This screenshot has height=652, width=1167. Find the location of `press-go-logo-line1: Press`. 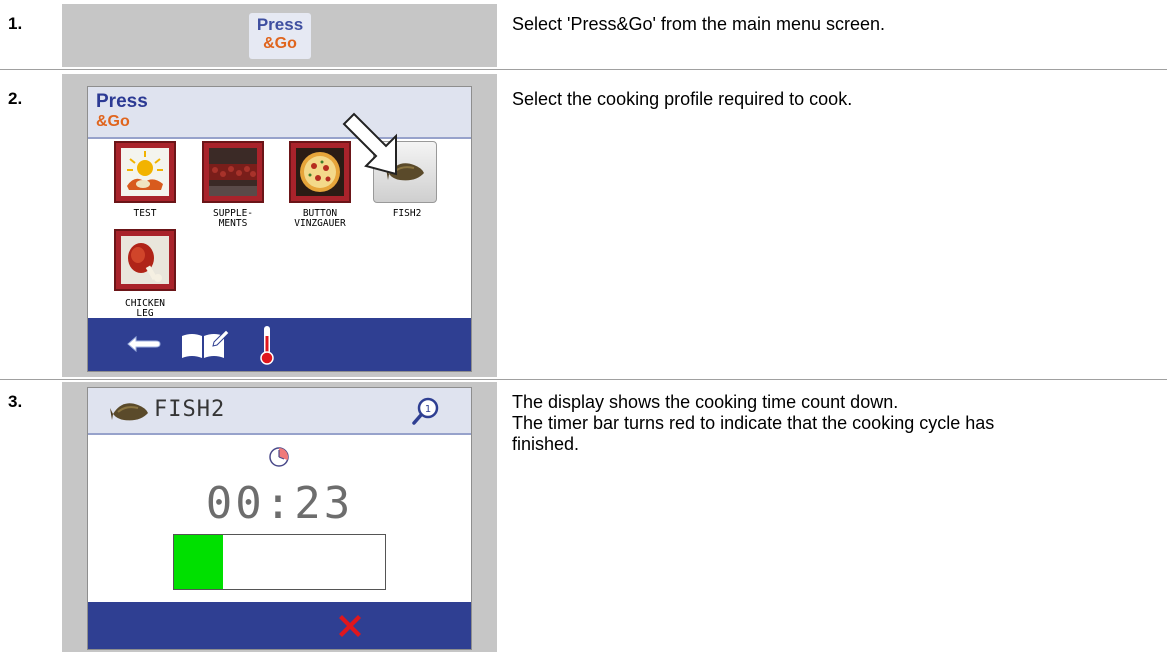

press-go-logo-line1: Press is located at coordinates (280, 24).